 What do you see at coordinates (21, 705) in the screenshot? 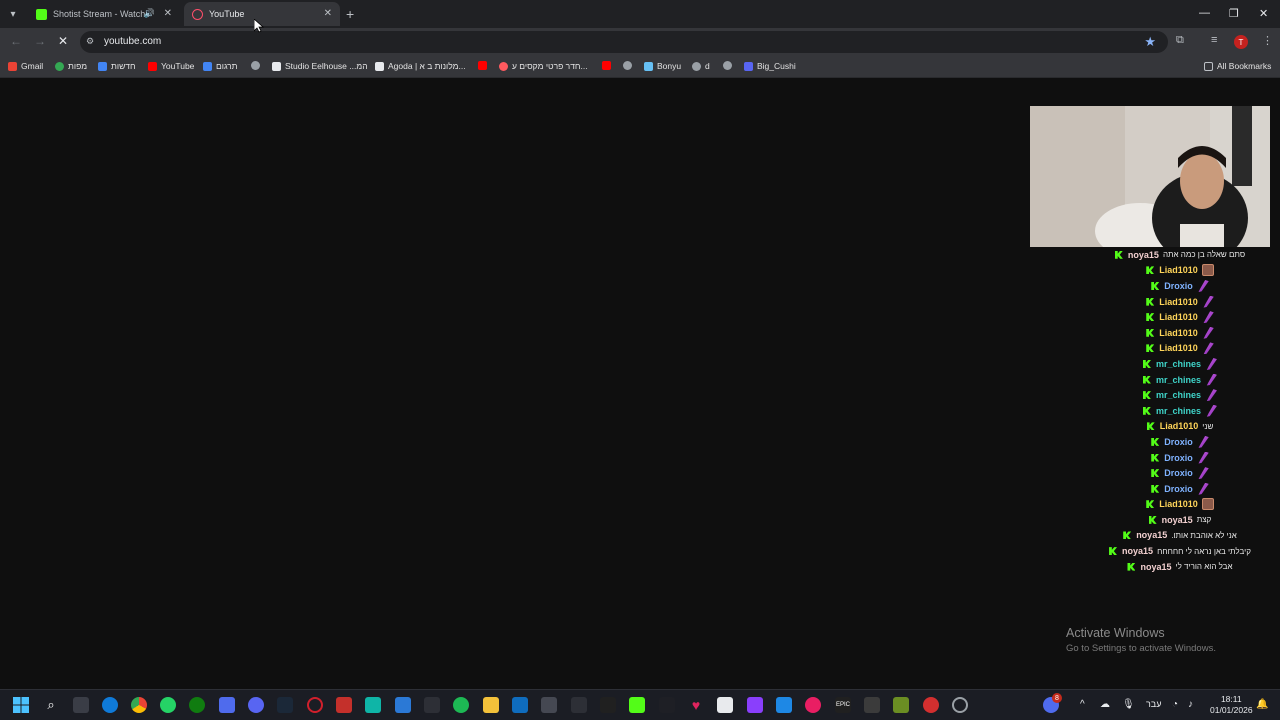
I see `start-button` at bounding box center [21, 705].